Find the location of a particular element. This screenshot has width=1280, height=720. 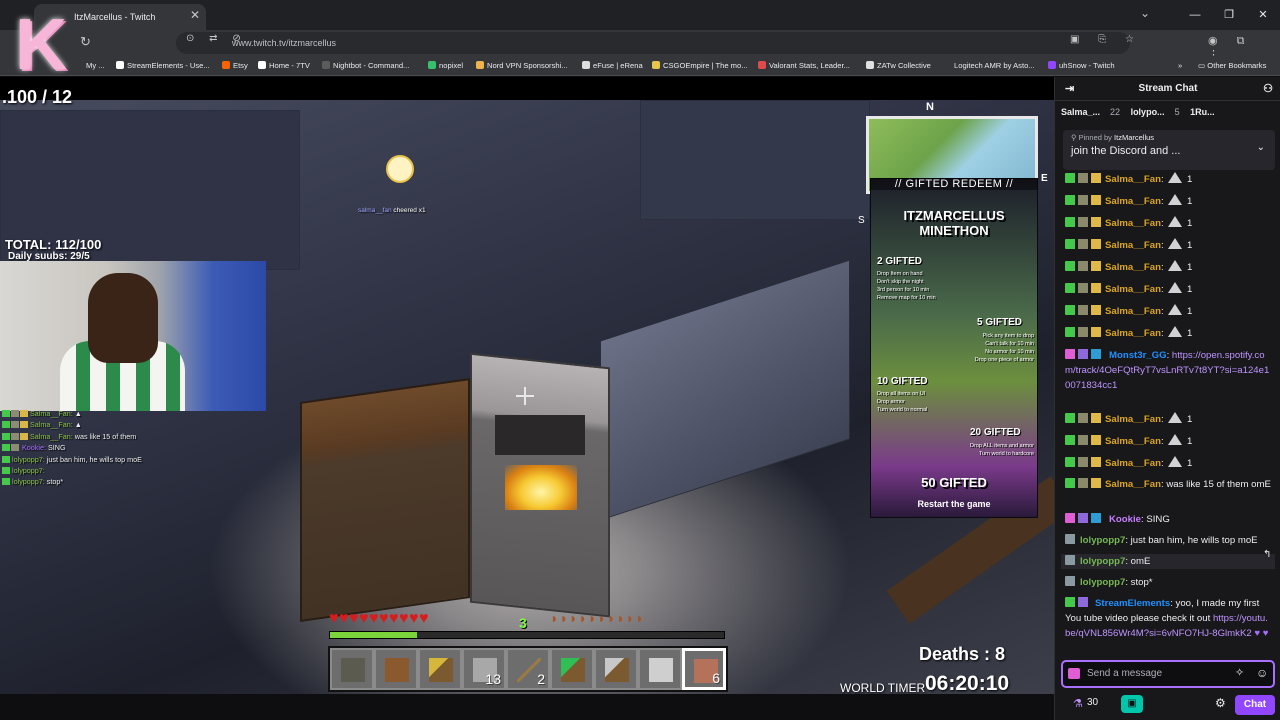

bookmarks-overflow-icon: » is located at coordinates (1180, 65).